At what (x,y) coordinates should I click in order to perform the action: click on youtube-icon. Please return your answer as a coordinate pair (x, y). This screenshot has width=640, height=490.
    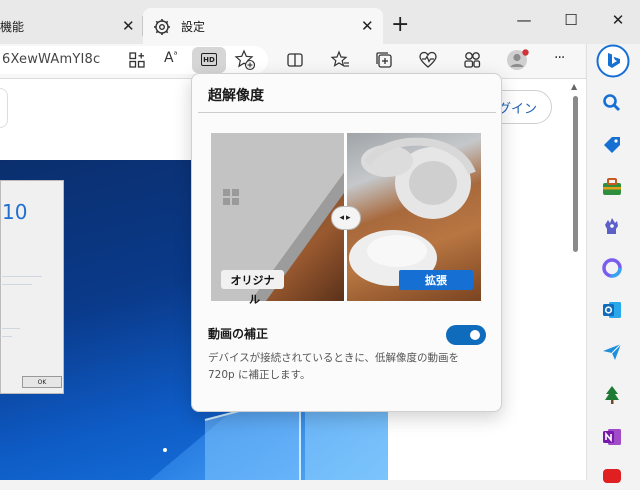
    Looking at the image, I should click on (612, 478).